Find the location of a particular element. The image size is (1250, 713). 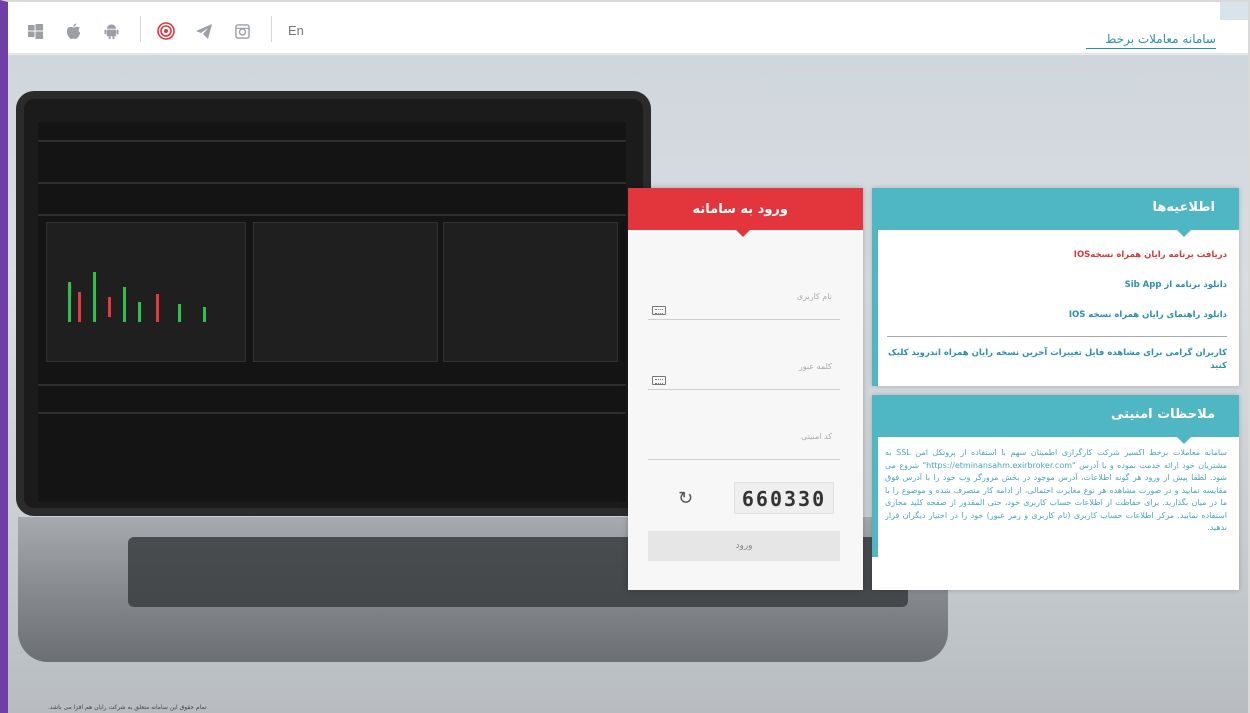

username-field: نام کاربری is located at coordinates (744, 306).